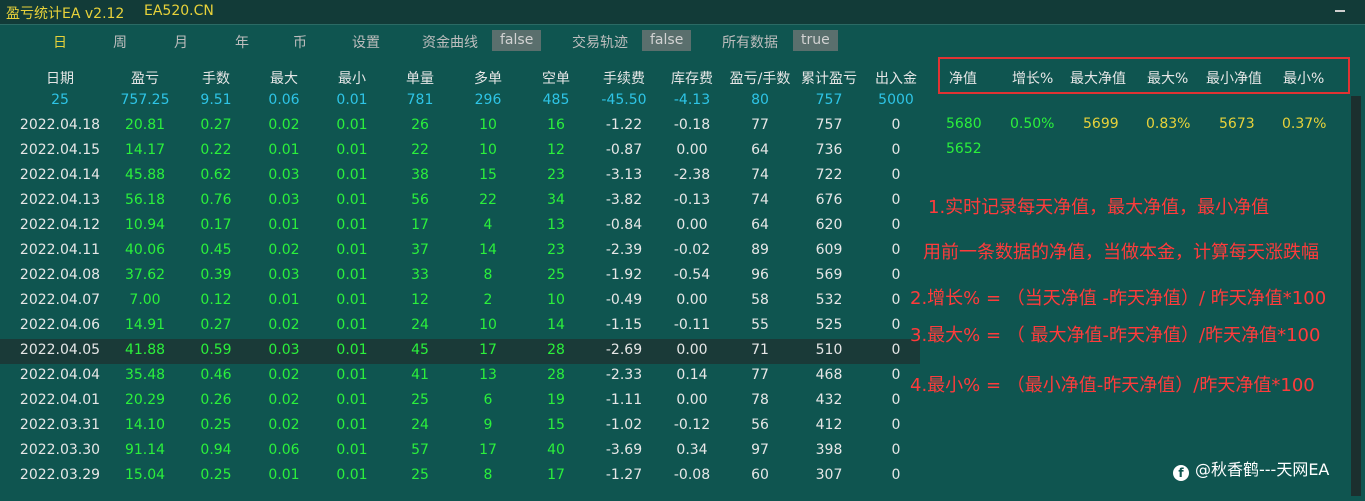 Image resolution: width=1365 pixels, height=501 pixels. What do you see at coordinates (692, 275) in the screenshot?
I see `cell-swap: -0.54` at bounding box center [692, 275].